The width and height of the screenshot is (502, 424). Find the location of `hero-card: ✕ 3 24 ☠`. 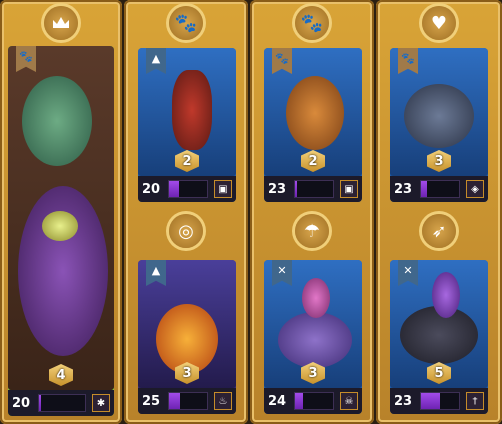

hero-card: ✕ 3 24 ☠ is located at coordinates (313, 337).